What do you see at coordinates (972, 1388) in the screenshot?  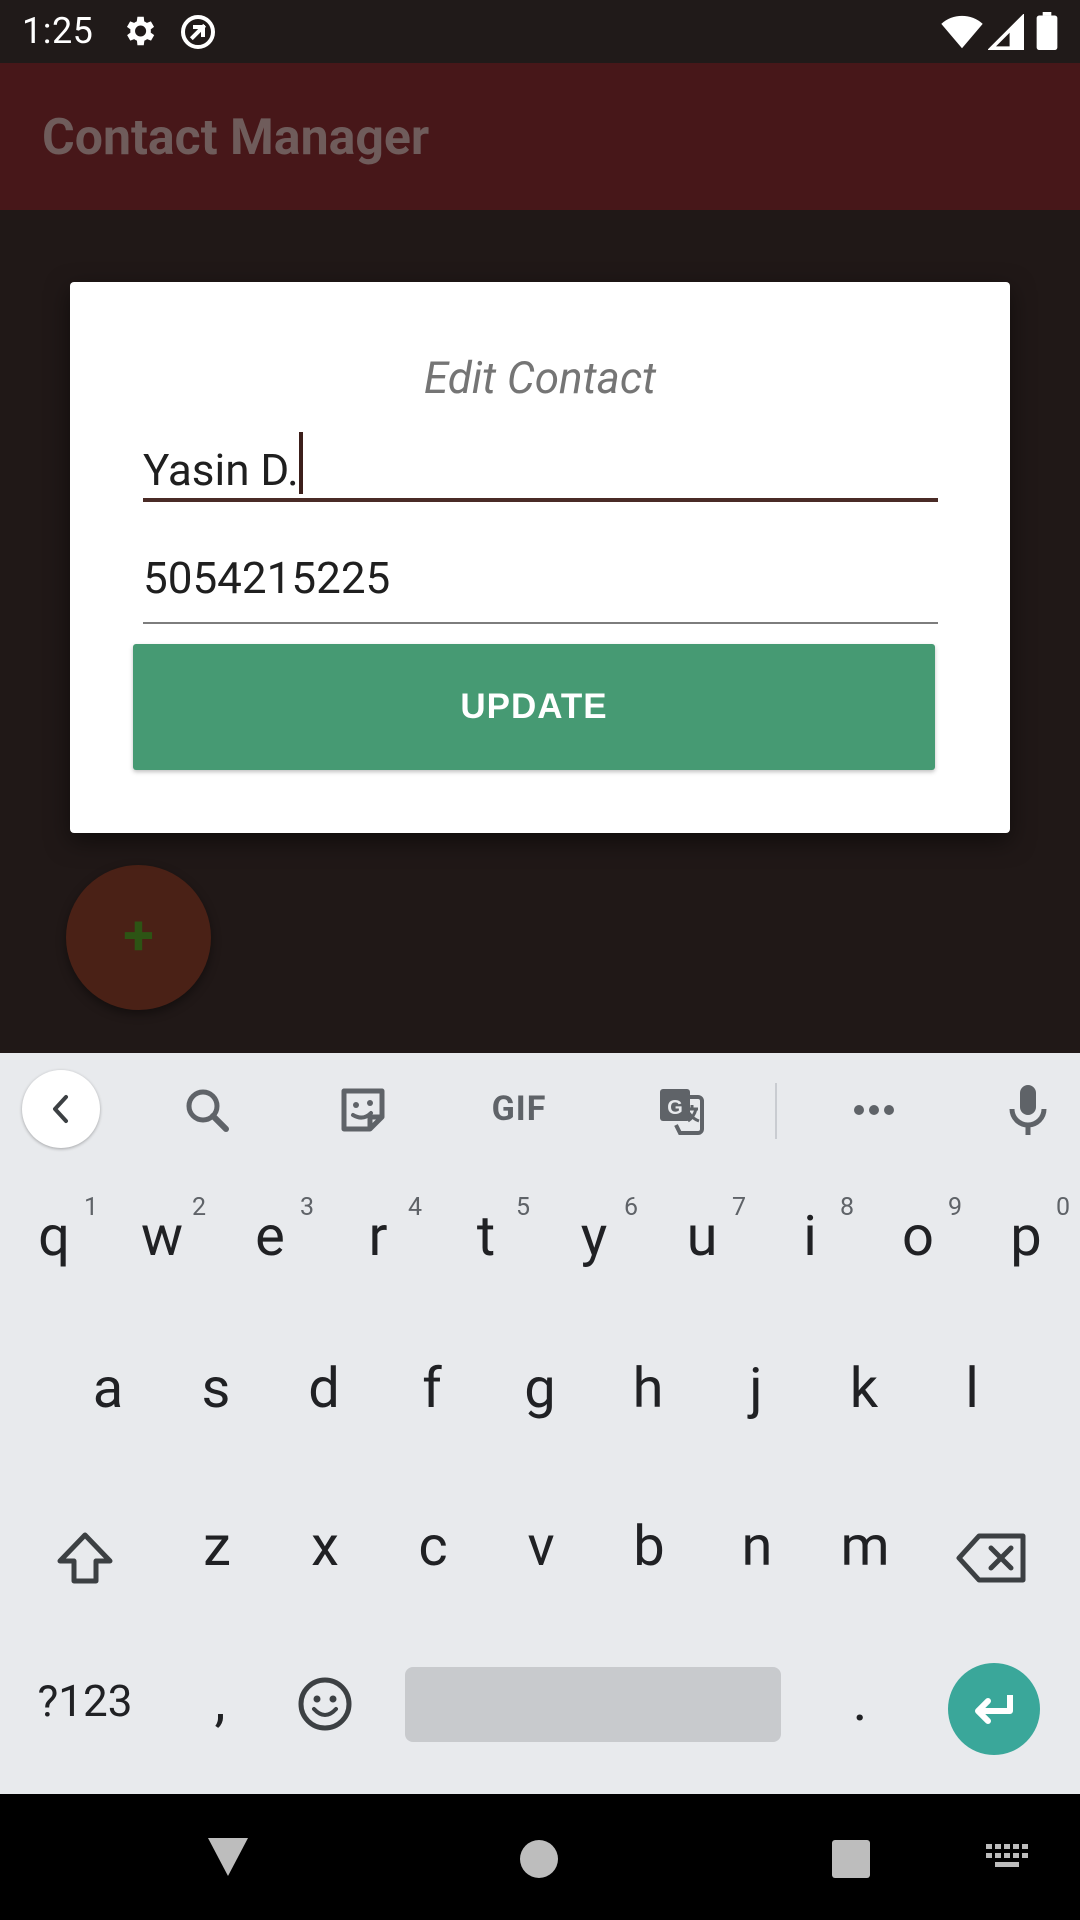 I see `key-l: l` at bounding box center [972, 1388].